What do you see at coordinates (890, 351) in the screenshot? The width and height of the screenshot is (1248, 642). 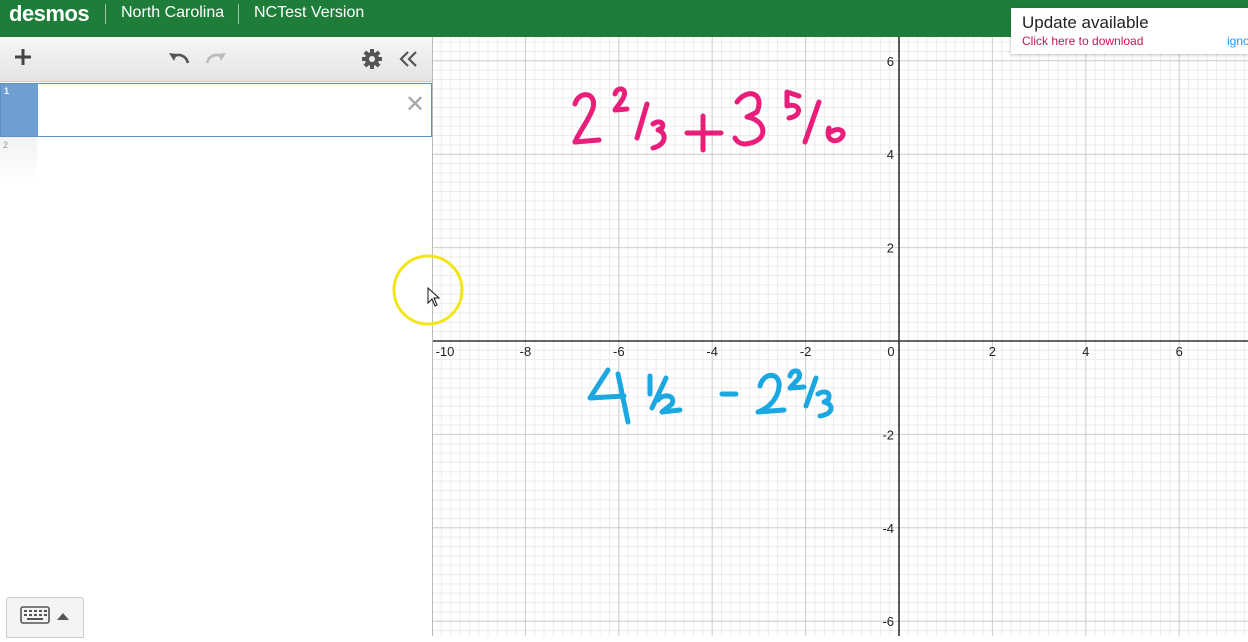 I see `x-tick-label: 0` at bounding box center [890, 351].